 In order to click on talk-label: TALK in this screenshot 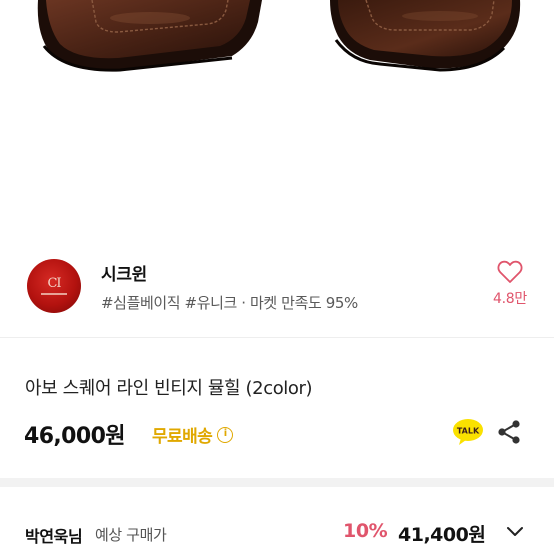, I will do `click(468, 431)`.